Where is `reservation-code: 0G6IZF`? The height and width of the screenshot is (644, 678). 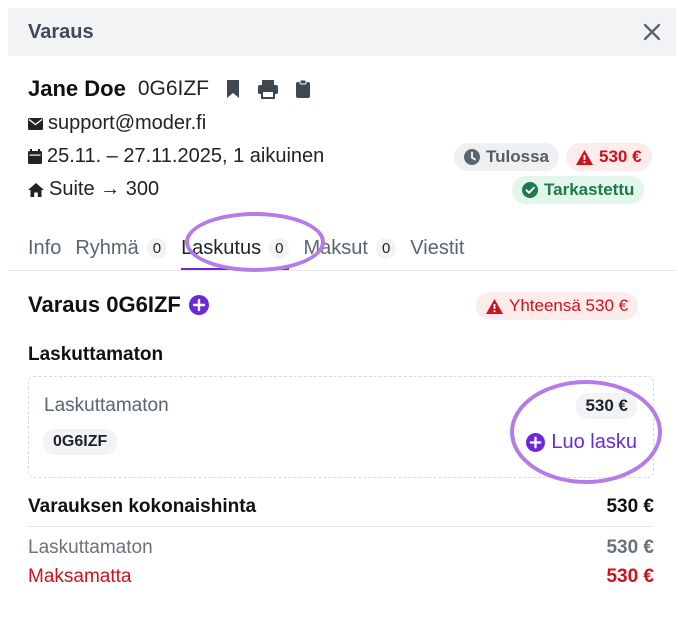
reservation-code: 0G6IZF is located at coordinates (173, 88).